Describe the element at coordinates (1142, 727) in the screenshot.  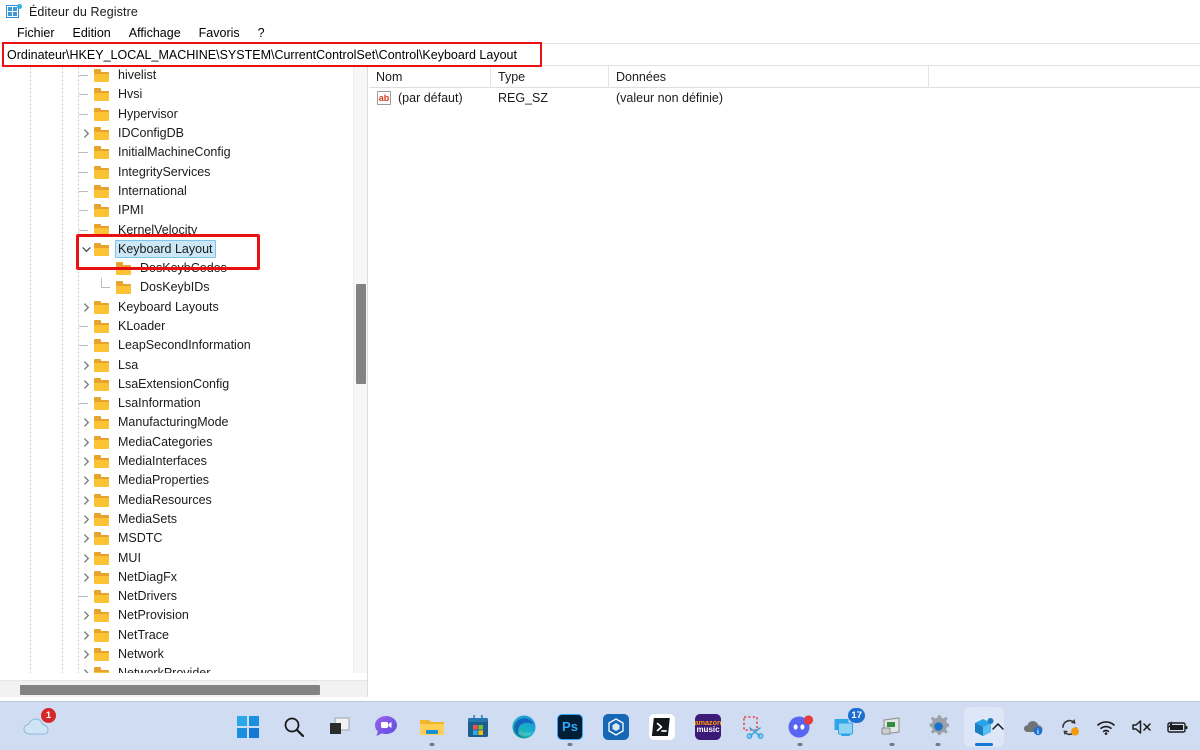
I see `volume-muted-icon` at that location.